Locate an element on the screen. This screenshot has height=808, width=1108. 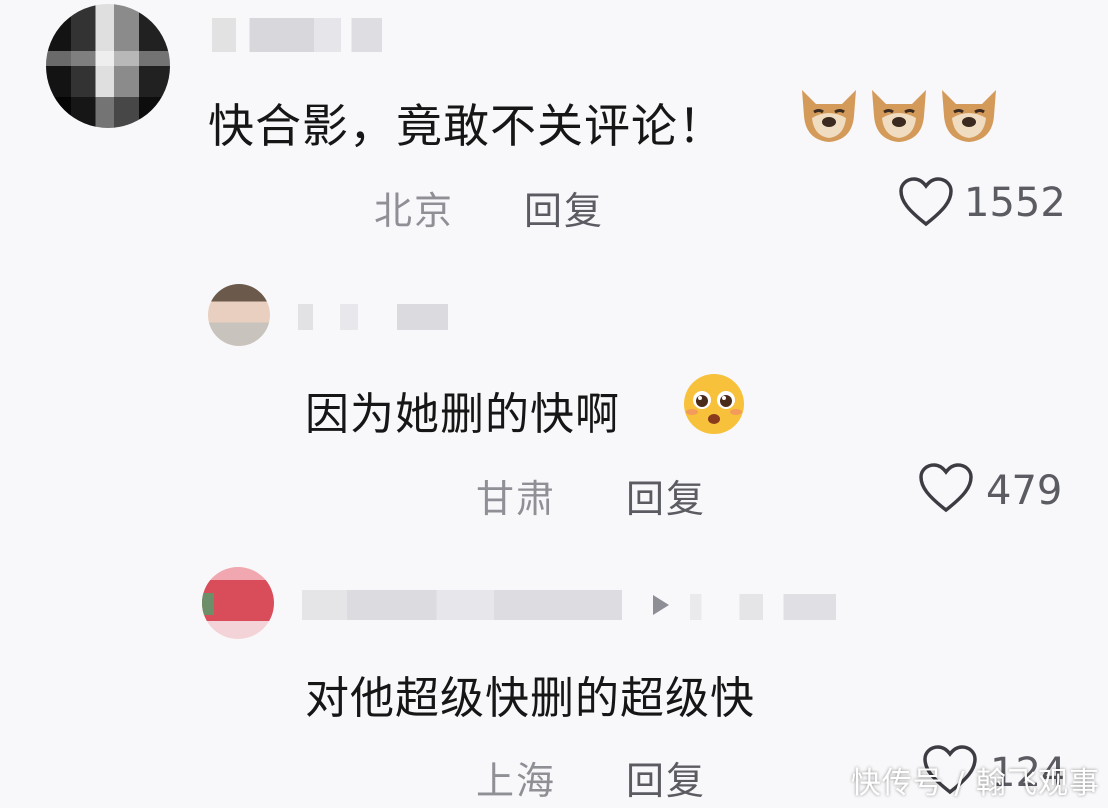
like-count: 1552 is located at coordinates (1015, 203).